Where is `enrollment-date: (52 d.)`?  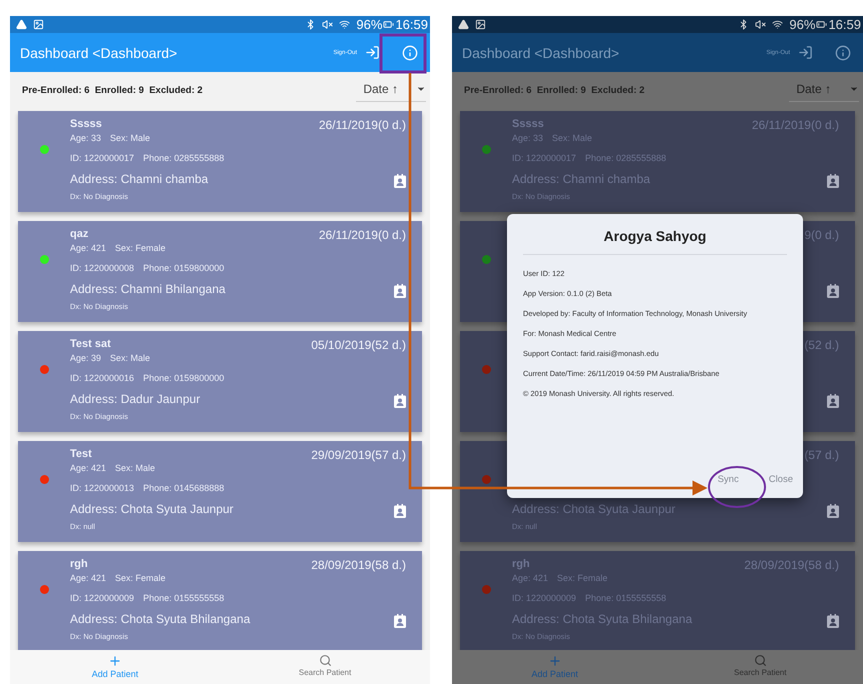 enrollment-date: (52 d.) is located at coordinates (821, 346).